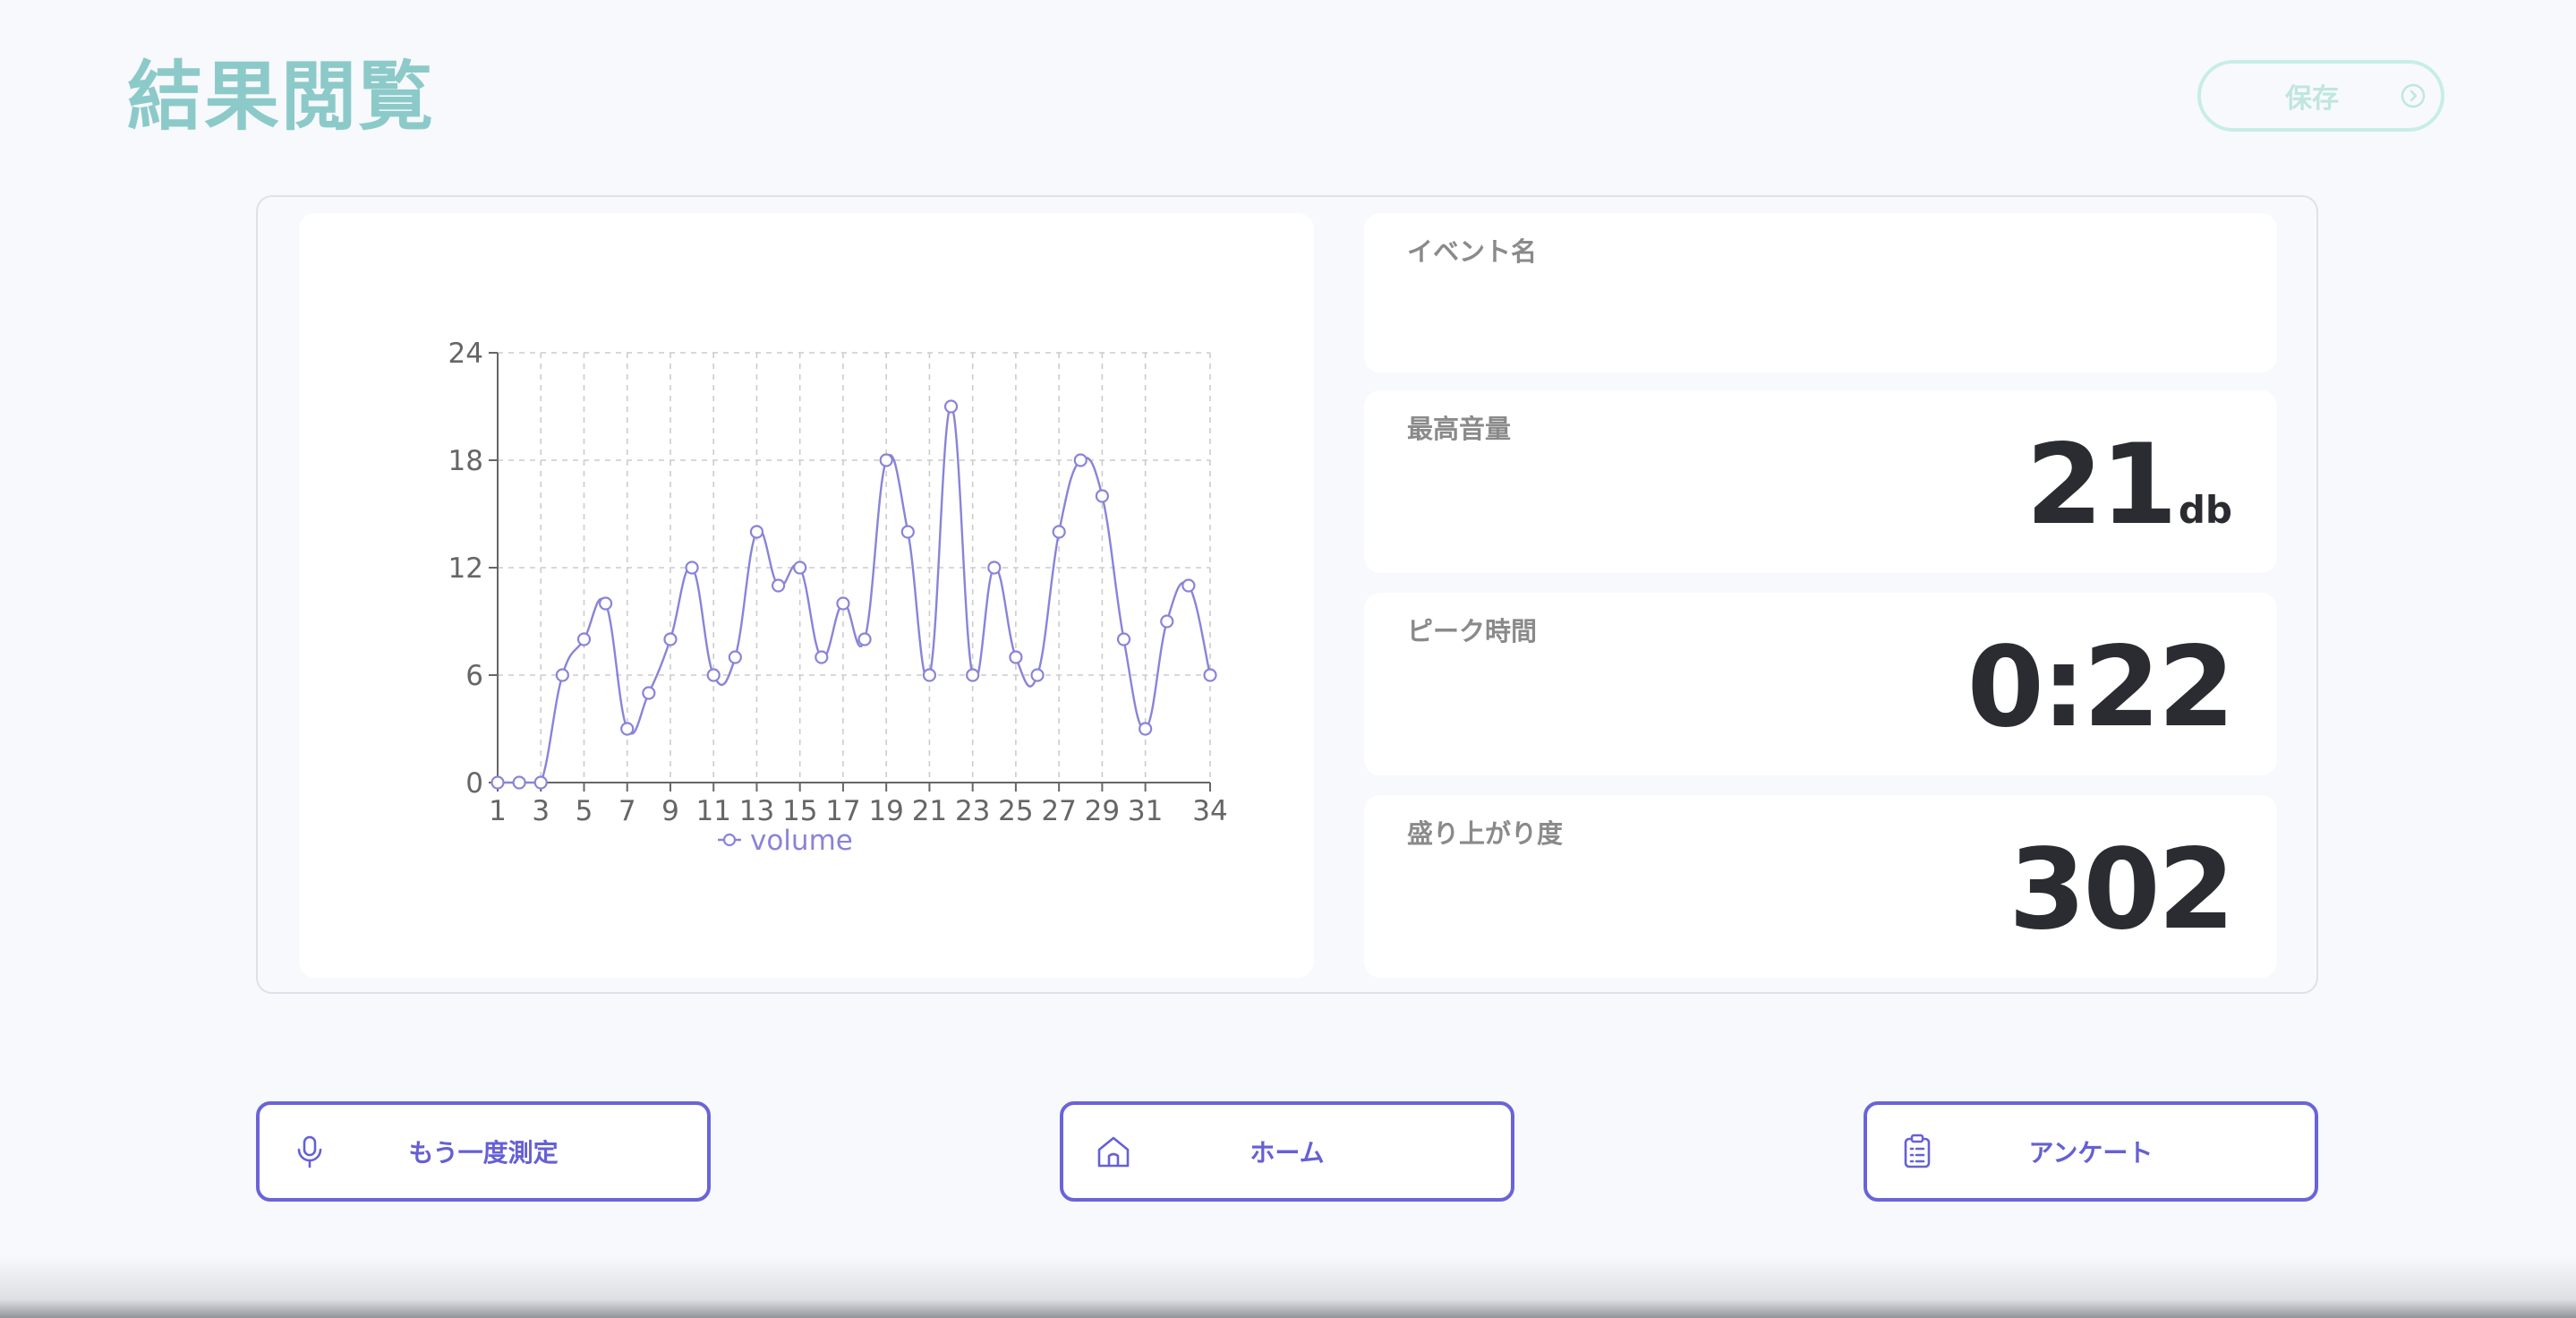 The height and width of the screenshot is (1318, 2576). I want to click on peak-time-card: ピーク時間 0:22, so click(1820, 684).